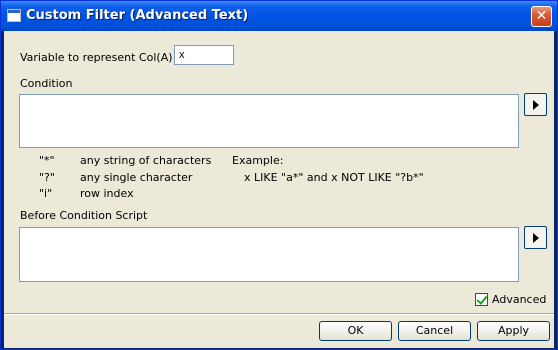  I want to click on legend-symbol: "*", so click(47, 160).